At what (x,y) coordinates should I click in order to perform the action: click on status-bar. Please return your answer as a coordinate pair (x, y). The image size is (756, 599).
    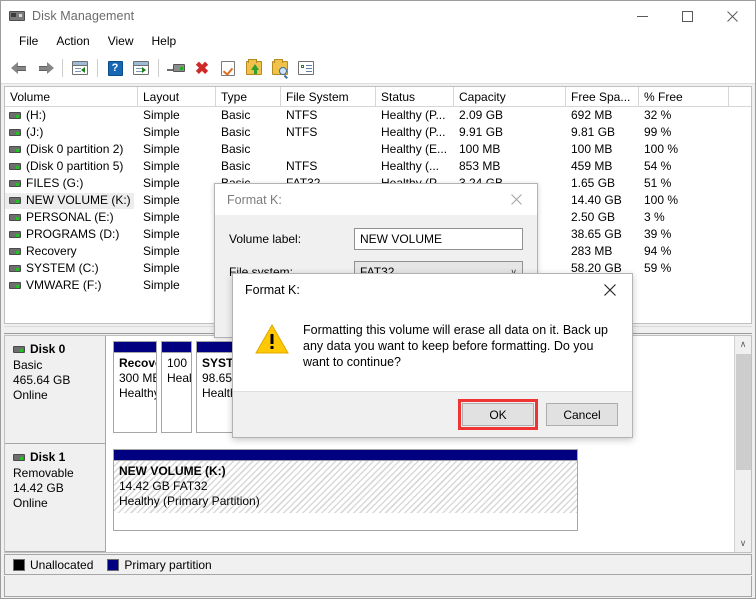
    Looking at the image, I should click on (378, 586).